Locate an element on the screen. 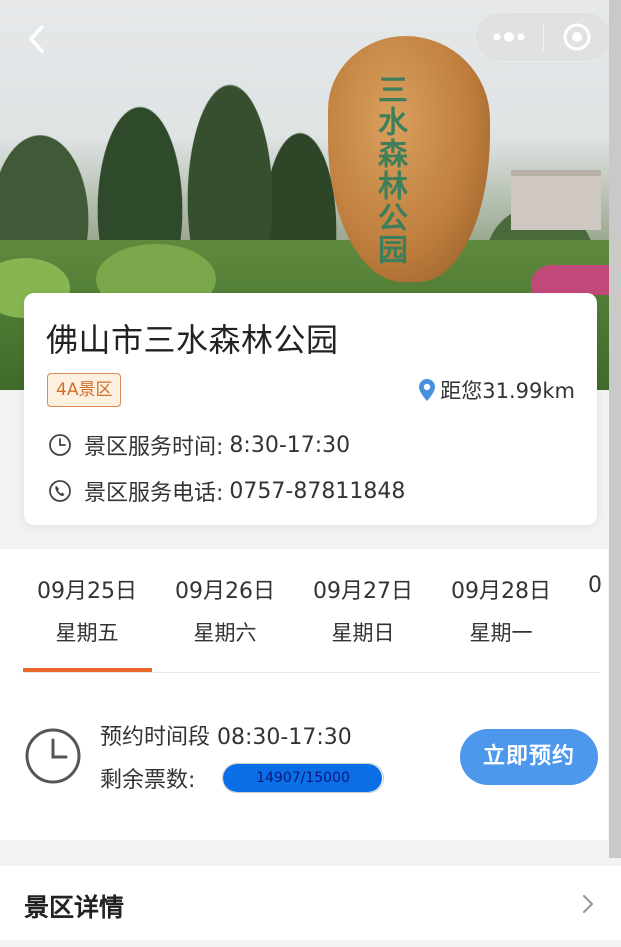 The height and width of the screenshot is (947, 621). service-phone-value: 0757-87811848 is located at coordinates (317, 491).